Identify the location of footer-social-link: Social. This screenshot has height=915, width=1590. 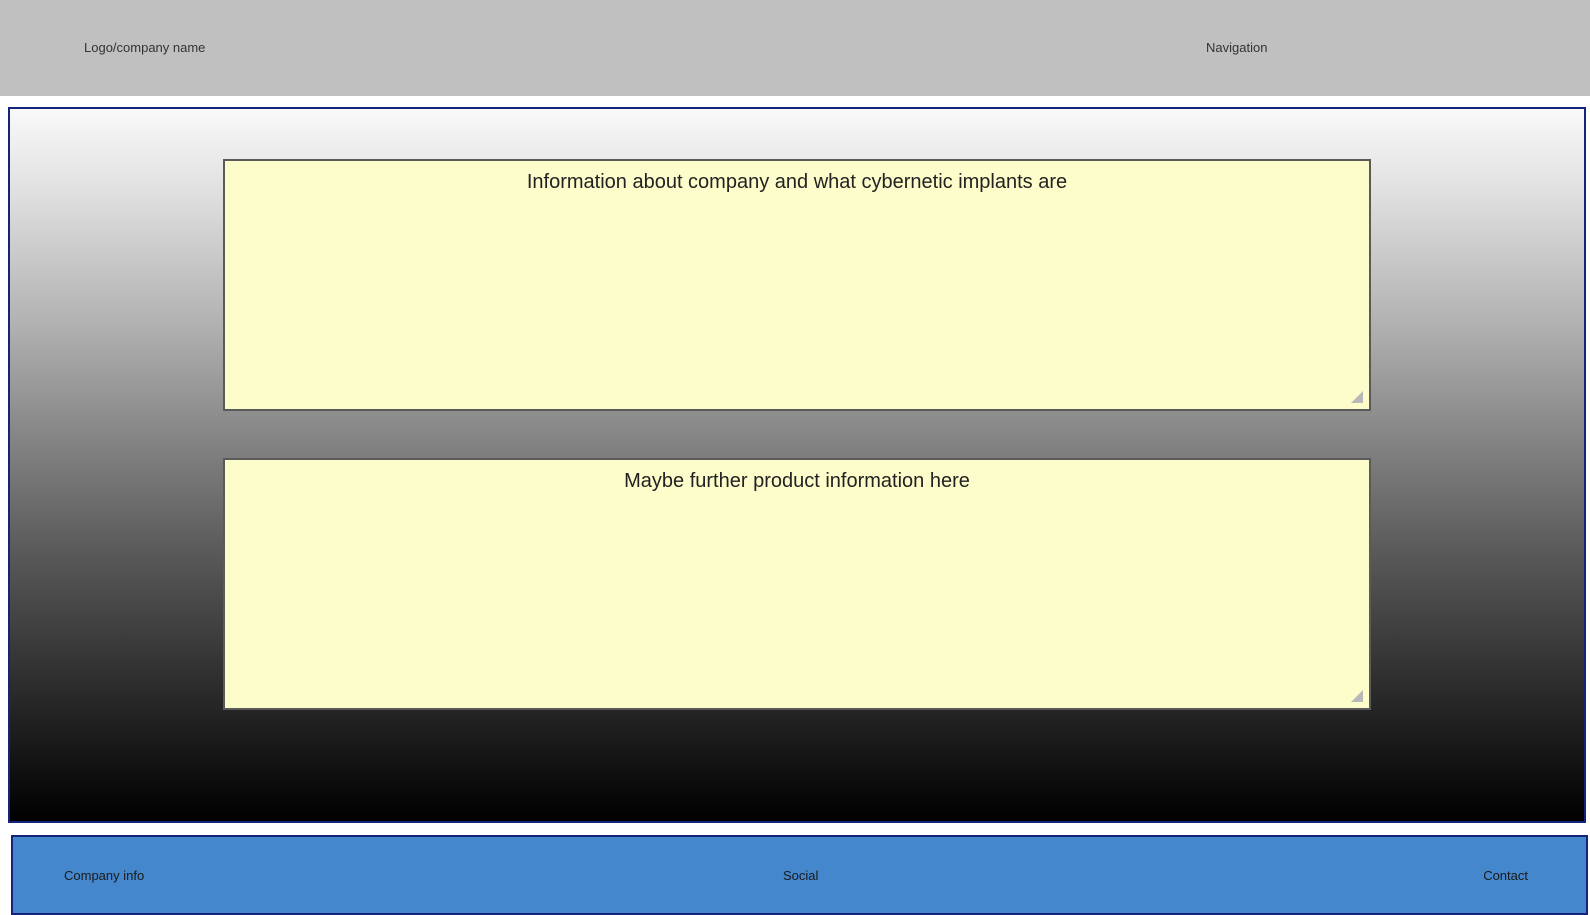
(800, 875).